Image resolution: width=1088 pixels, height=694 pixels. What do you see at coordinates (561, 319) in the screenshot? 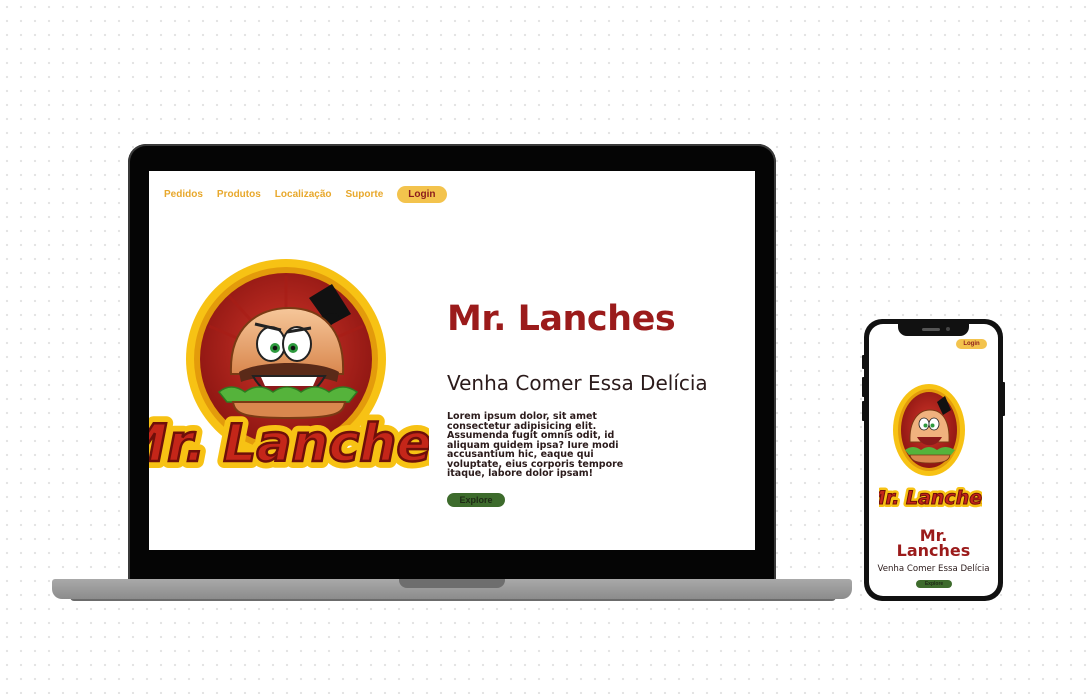
I see `hero-title: Mr. Lanches` at bounding box center [561, 319].